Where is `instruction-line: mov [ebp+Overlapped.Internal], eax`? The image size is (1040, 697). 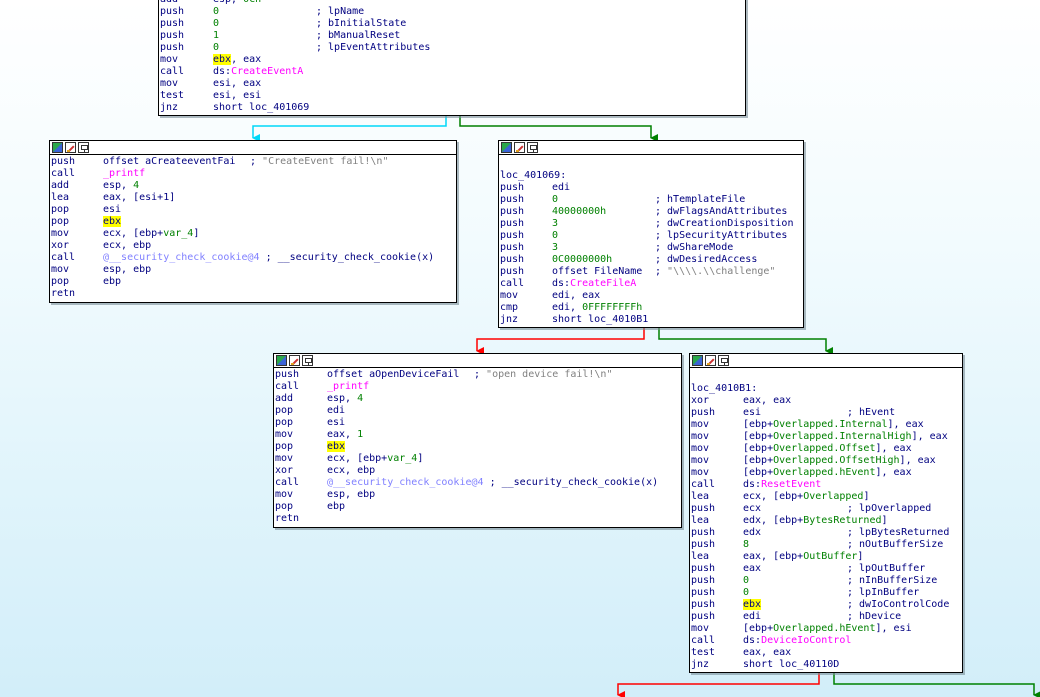 instruction-line: mov [ebp+Overlapped.Internal], eax is located at coordinates (826, 425).